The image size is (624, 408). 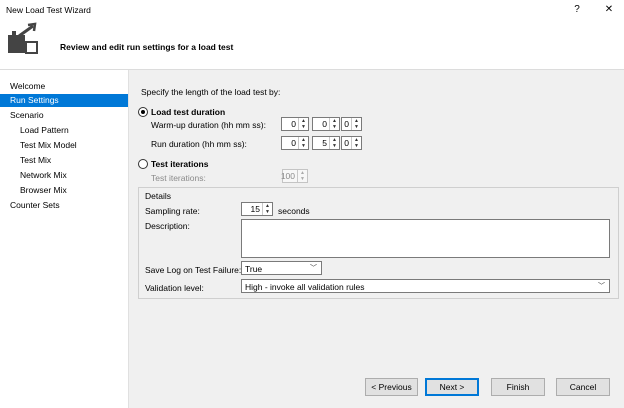 What do you see at coordinates (64, 100) in the screenshot?
I see `sidebar-item-run-settings: Run Settings` at bounding box center [64, 100].